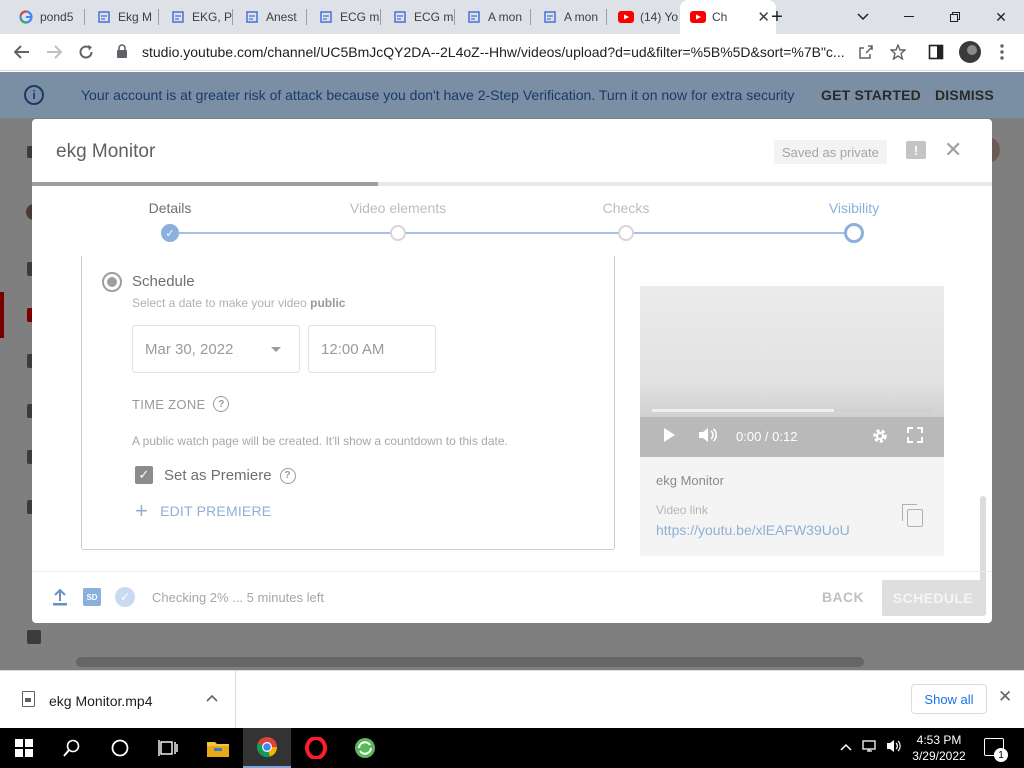 This screenshot has width=1024, height=768. Describe the element at coordinates (1001, 755) in the screenshot. I see `notification-count-badge: 1` at that location.